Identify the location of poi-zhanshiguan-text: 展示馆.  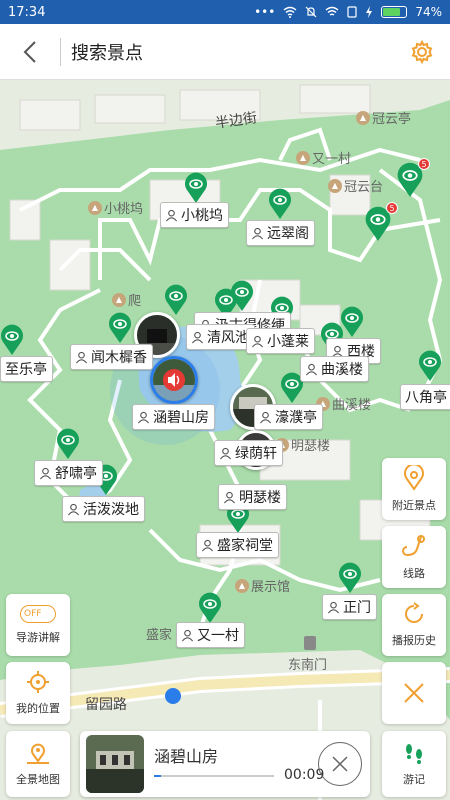
(271, 587).